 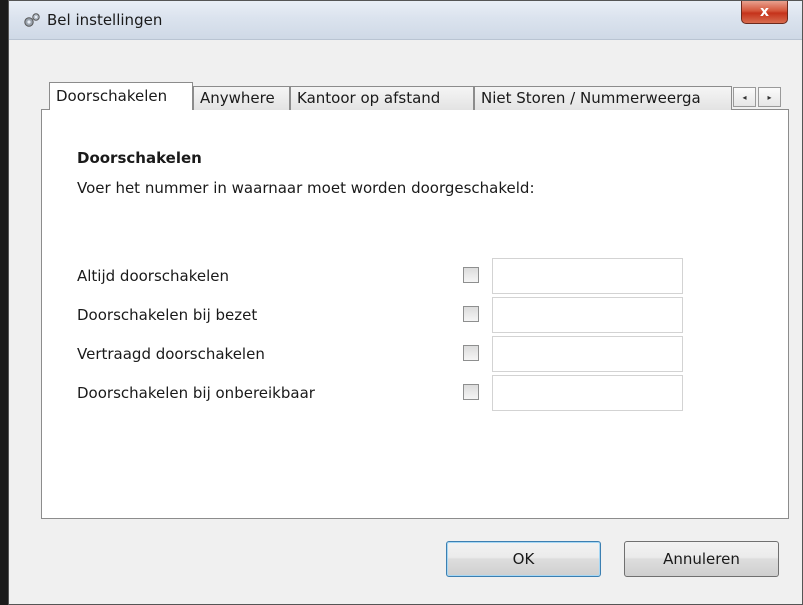 I want to click on window-title: Bel instellingen, so click(x=105, y=20).